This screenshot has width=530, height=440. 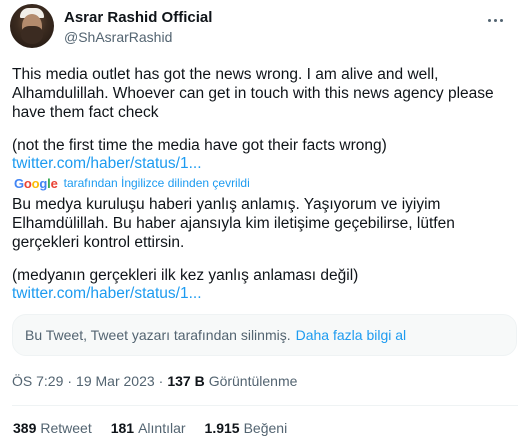 What do you see at coordinates (351, 335) in the screenshot?
I see `learn-more-link: Daha fazla bilgi al` at bounding box center [351, 335].